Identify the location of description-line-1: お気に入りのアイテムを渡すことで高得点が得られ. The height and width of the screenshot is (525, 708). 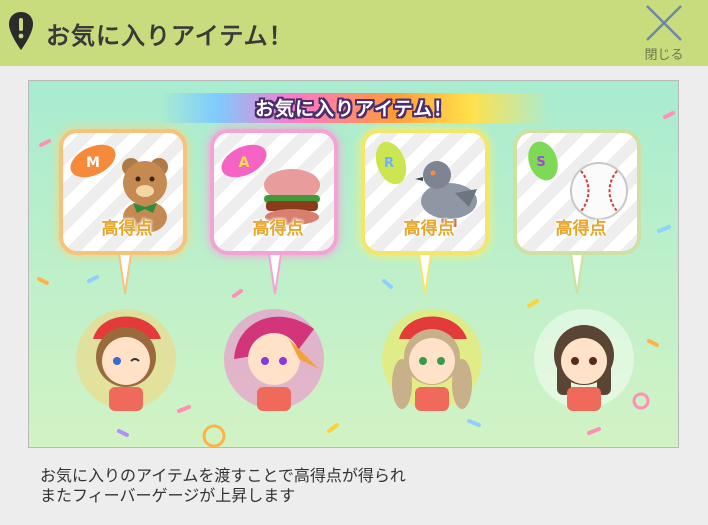
(223, 475).